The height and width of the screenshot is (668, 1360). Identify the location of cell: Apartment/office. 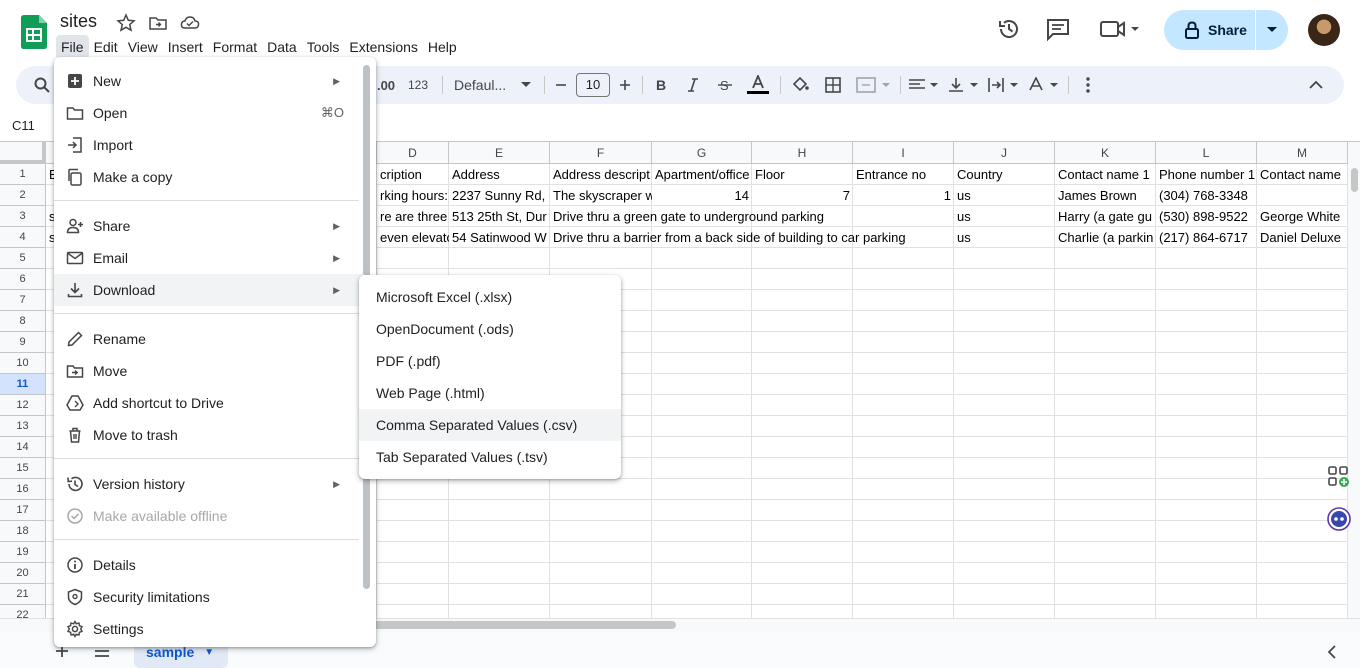
(702, 174).